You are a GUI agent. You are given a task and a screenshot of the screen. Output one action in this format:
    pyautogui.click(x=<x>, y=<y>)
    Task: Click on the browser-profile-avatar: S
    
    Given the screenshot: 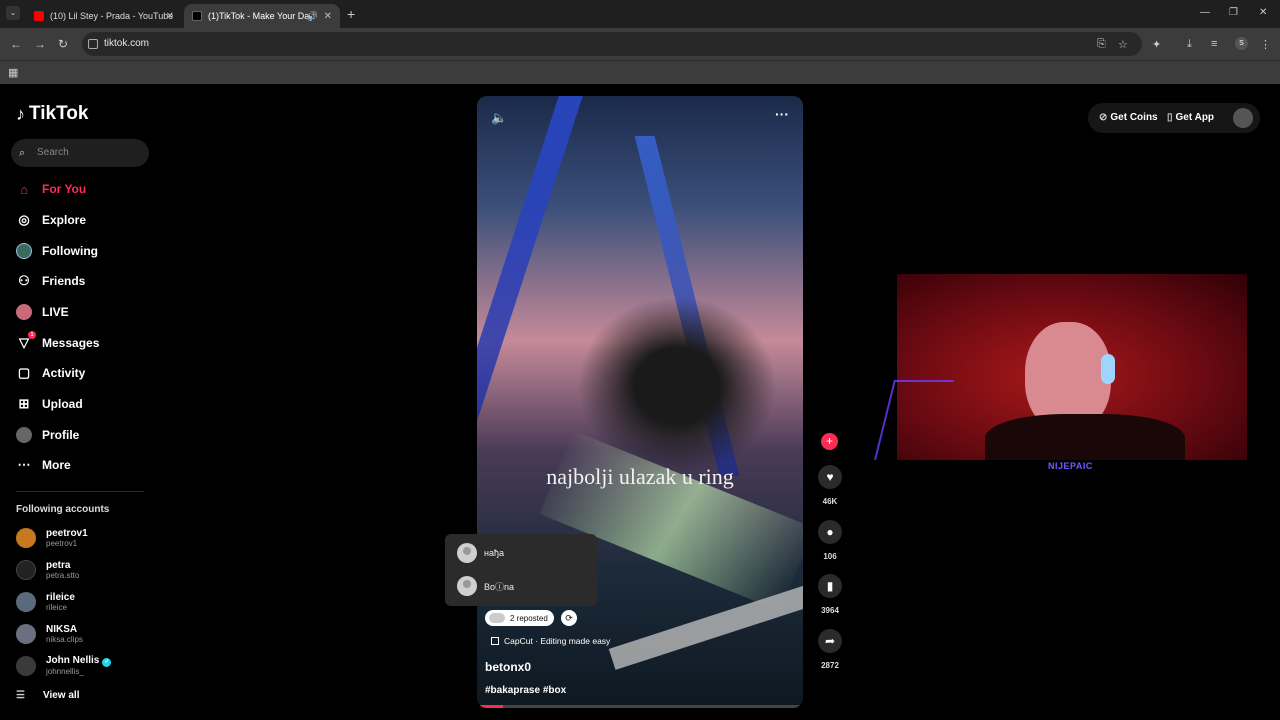 What is the action you would take?
    pyautogui.click(x=1241, y=43)
    